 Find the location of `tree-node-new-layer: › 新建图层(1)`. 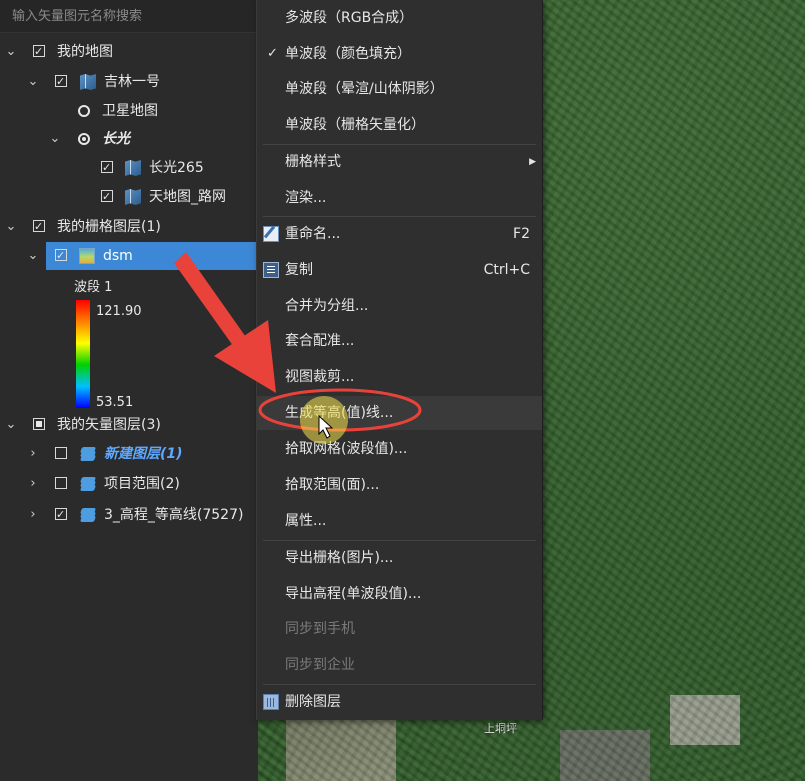

tree-node-new-layer: › 新建图层(1) is located at coordinates (129, 454).